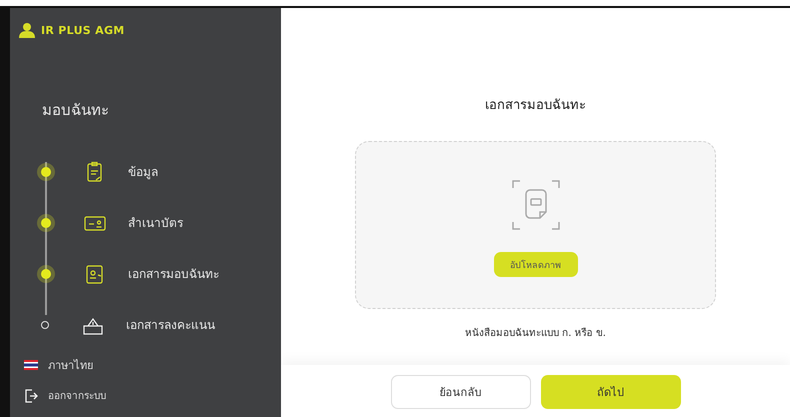 The image size is (790, 417). Describe the element at coordinates (535, 333) in the screenshot. I see `upload-caption: หนังสือมอบฉันทะแบบ ก. หรือ ข.` at that location.